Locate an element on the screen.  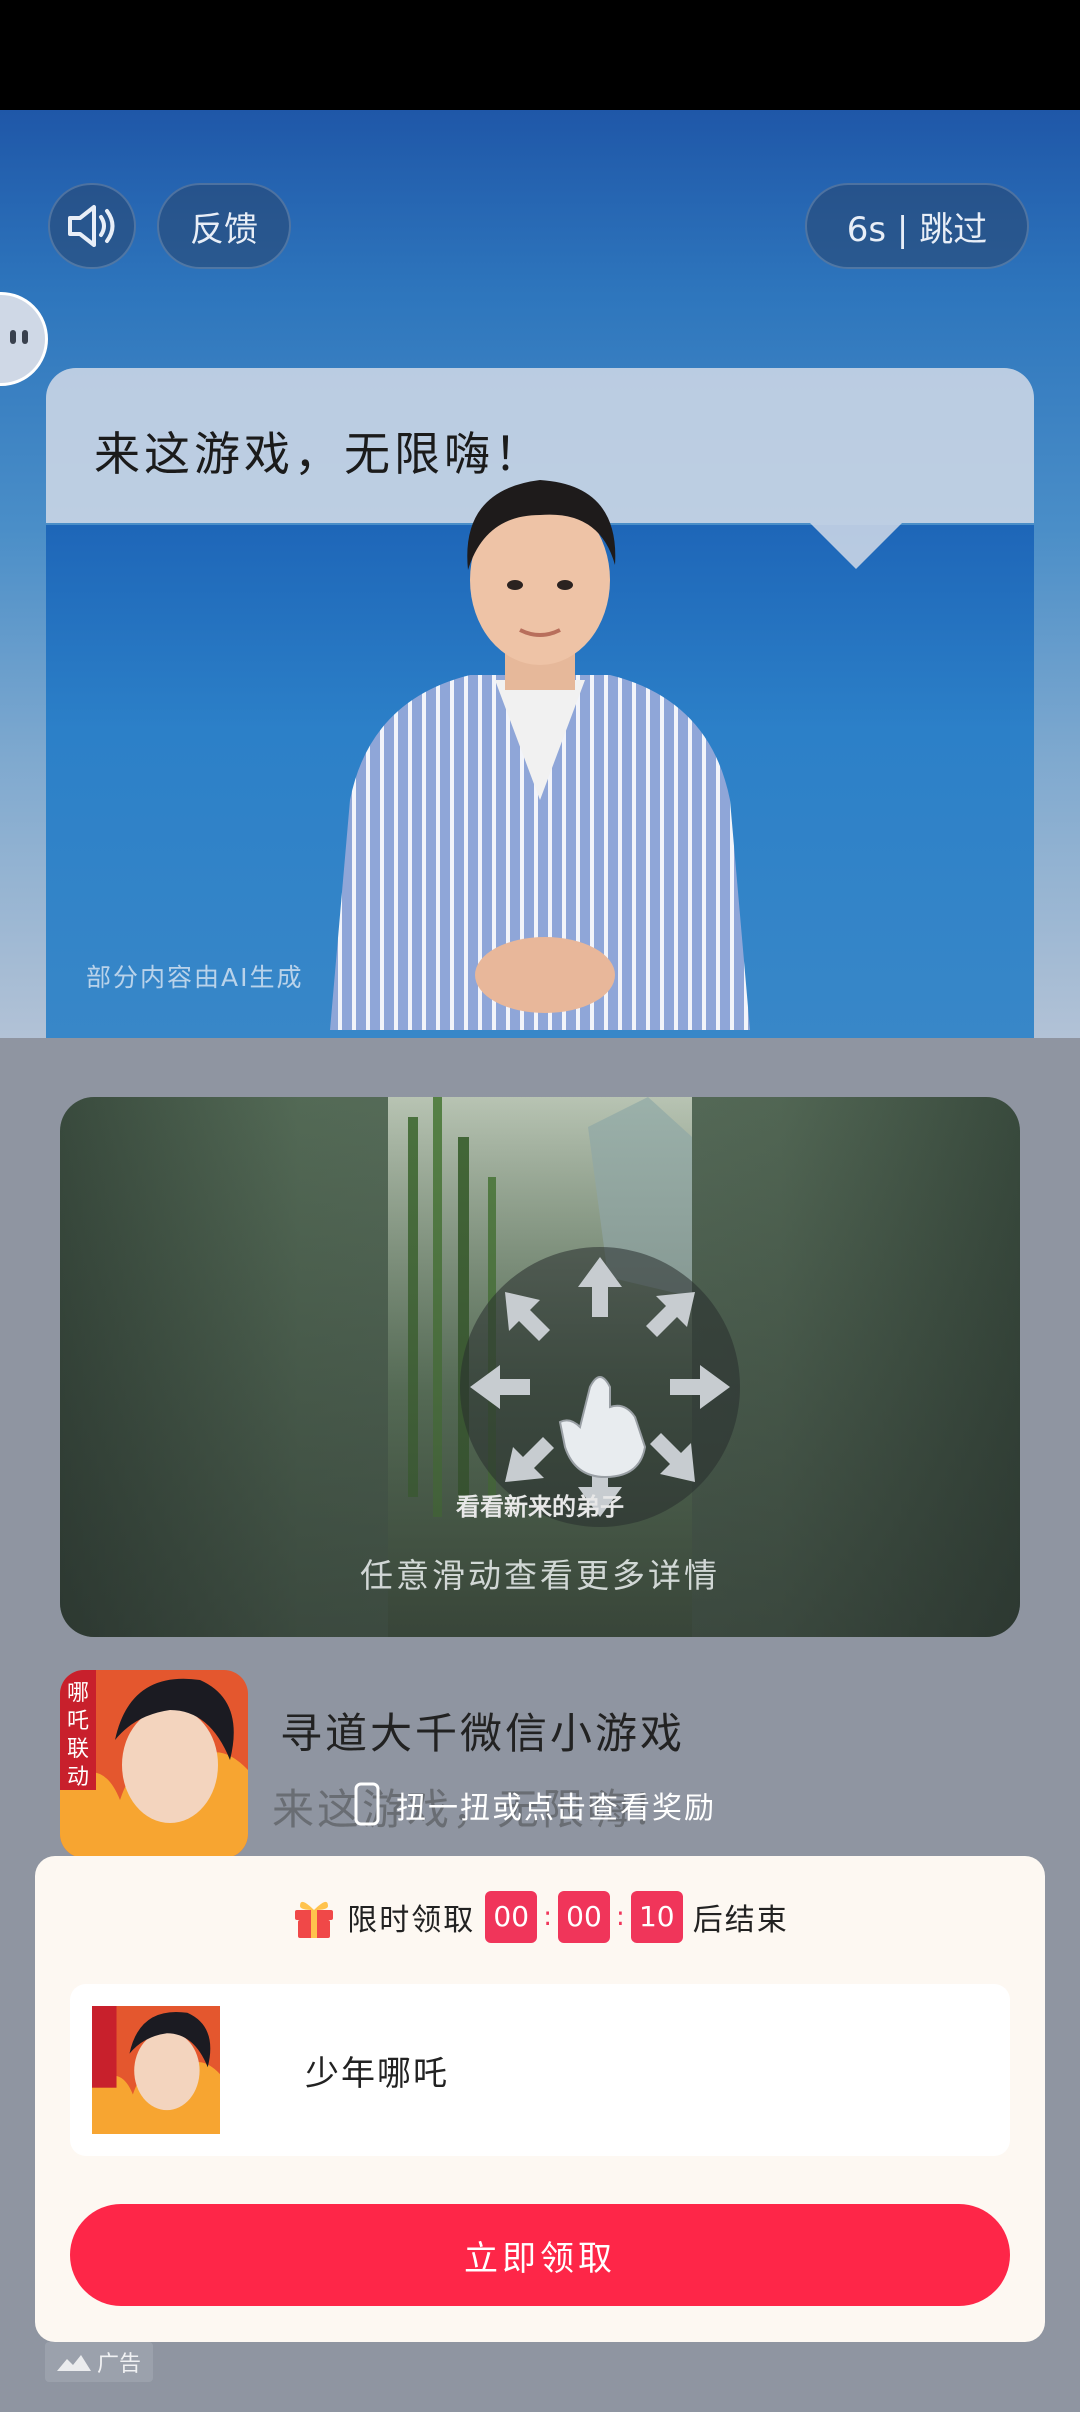
nezha-avatar-icon is located at coordinates (156, 2070).